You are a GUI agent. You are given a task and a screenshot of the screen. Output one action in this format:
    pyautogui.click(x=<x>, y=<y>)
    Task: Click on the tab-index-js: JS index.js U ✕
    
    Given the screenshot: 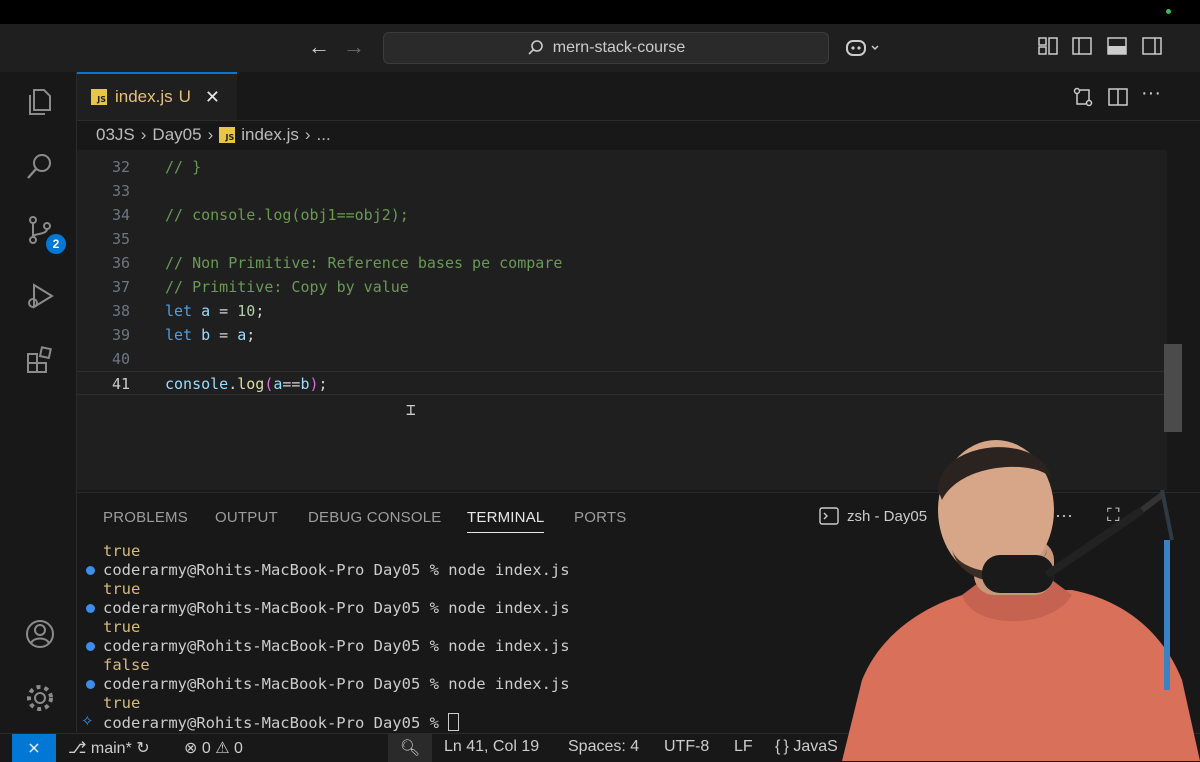 What is the action you would take?
    pyautogui.click(x=157, y=96)
    